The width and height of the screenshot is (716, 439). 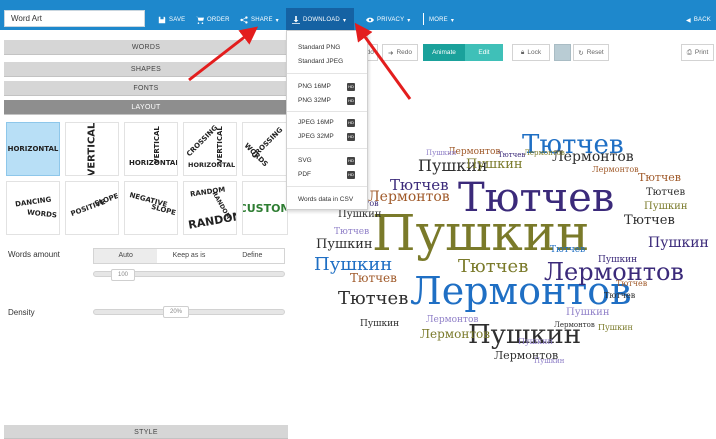 I want to click on print-icon: ⎙, so click(x=689, y=52).